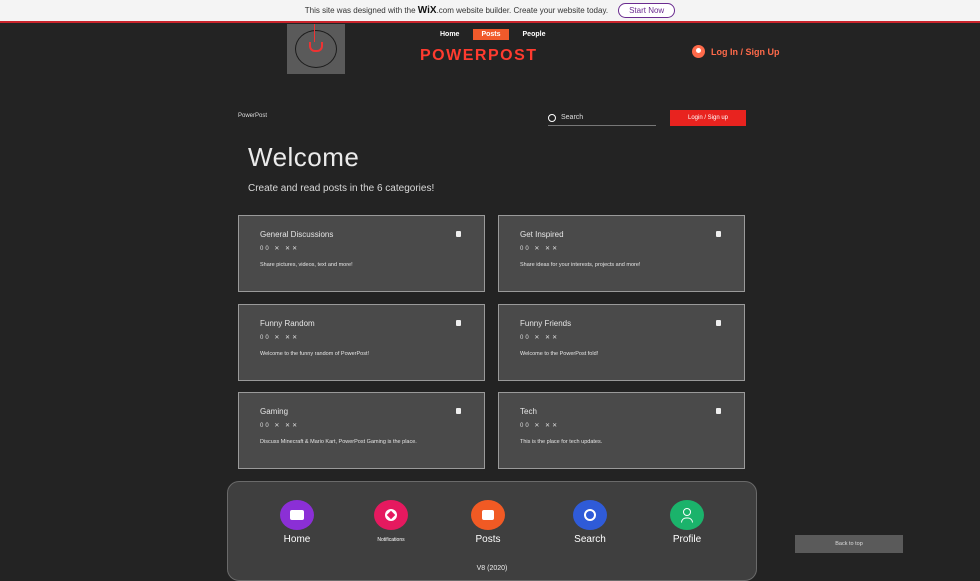 The height and width of the screenshot is (581, 980). Describe the element at coordinates (479, 55) in the screenshot. I see `brand-title: POWERPOST` at that location.